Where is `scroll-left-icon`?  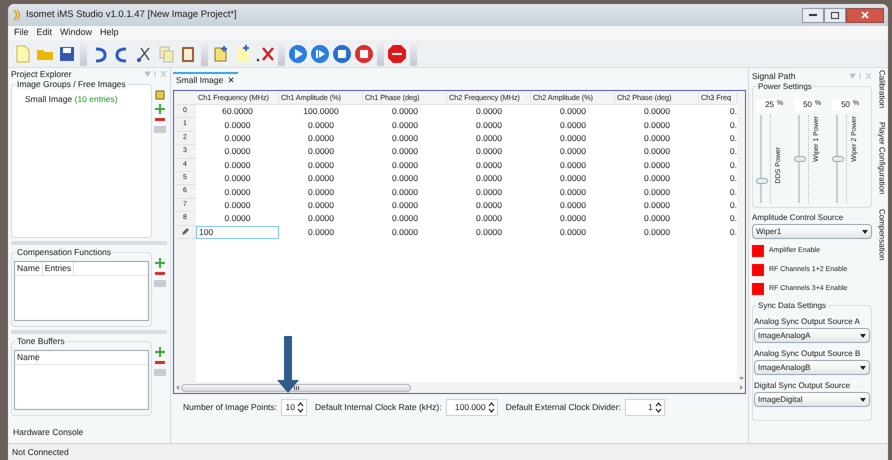 scroll-left-icon is located at coordinates (177, 387).